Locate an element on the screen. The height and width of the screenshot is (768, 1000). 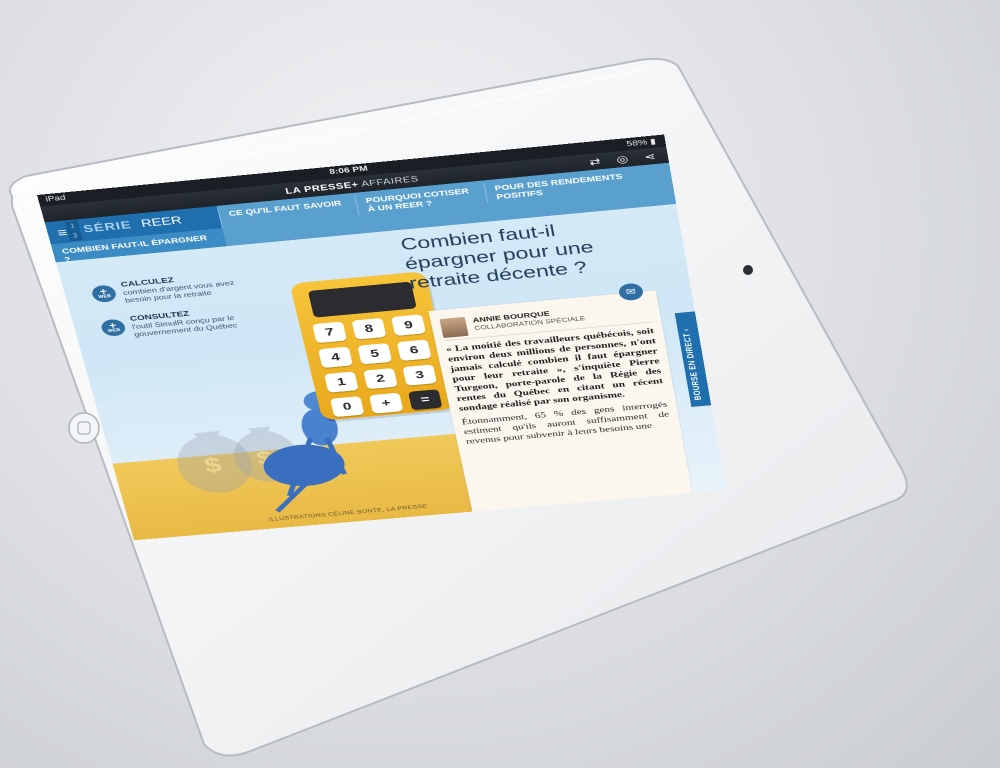
calc-key: 4 is located at coordinates (335, 357).